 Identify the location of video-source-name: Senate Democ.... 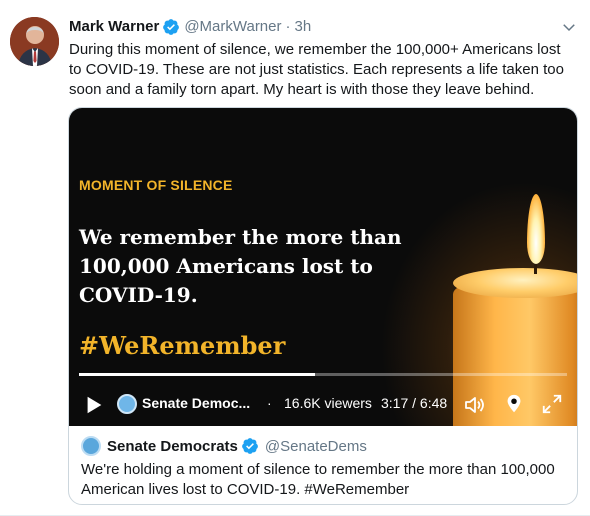
(196, 403).